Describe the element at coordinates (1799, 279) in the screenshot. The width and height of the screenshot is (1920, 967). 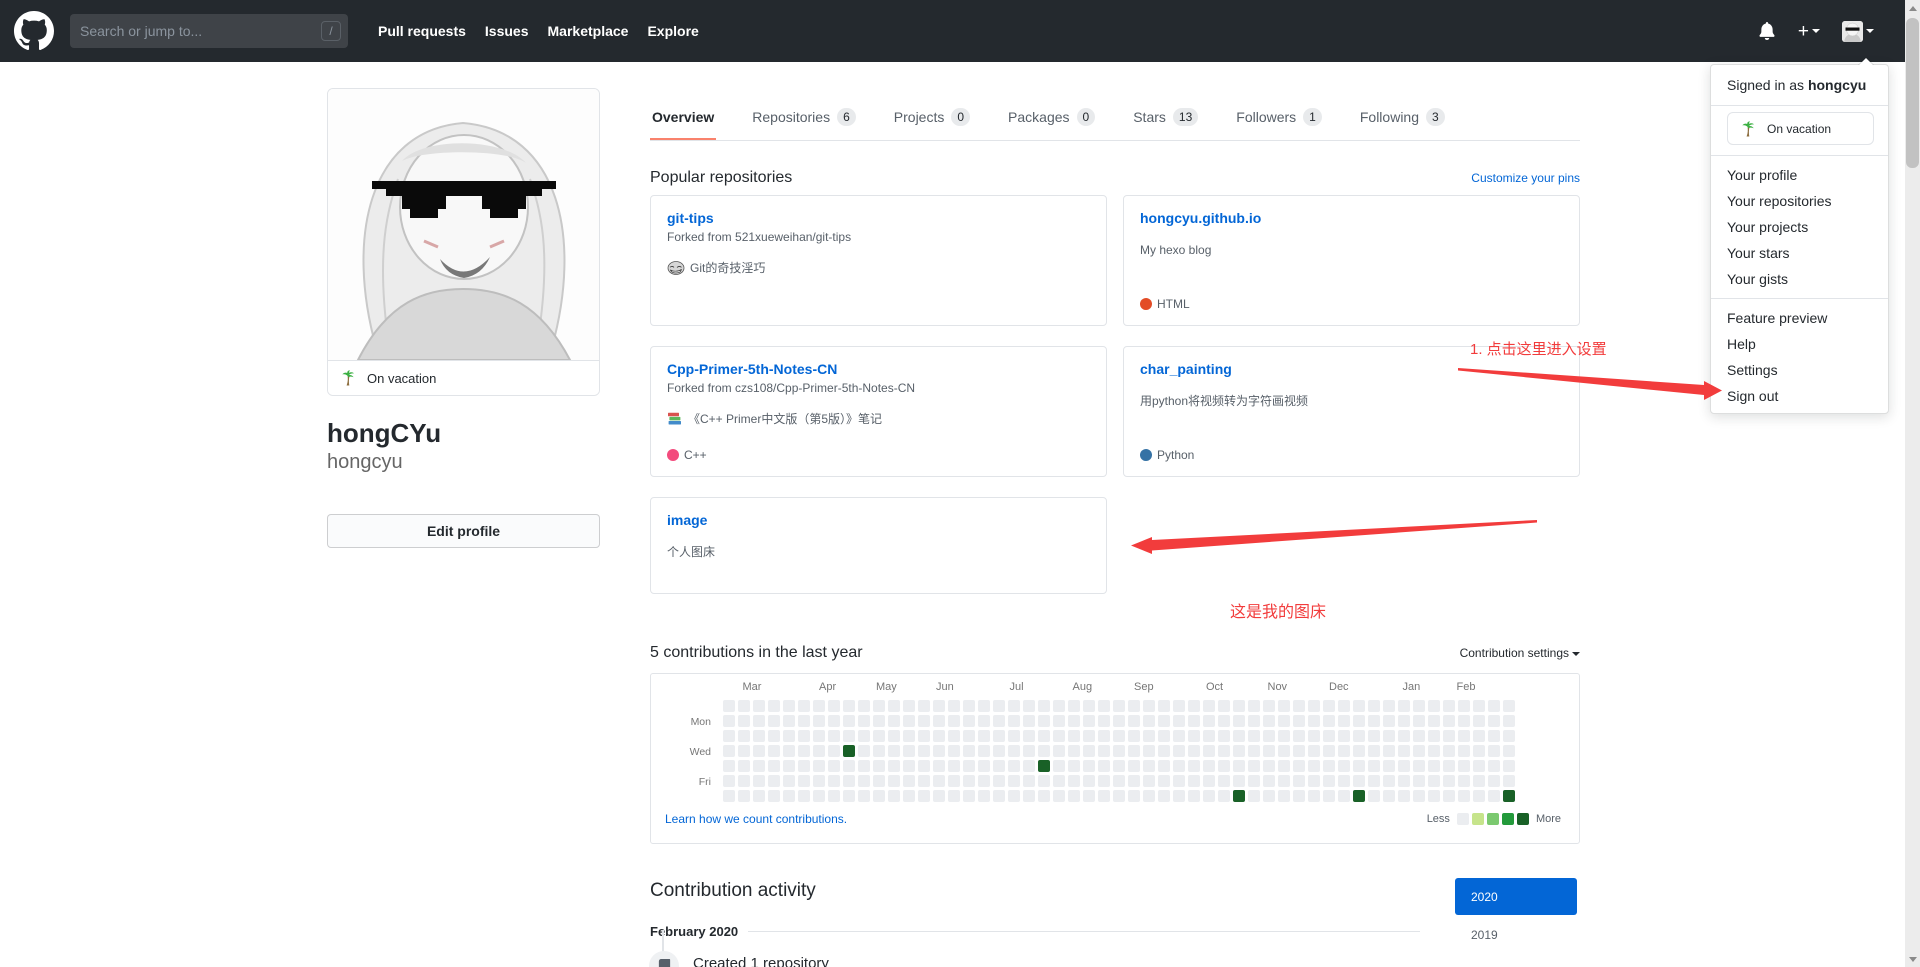
I see `menu-item-your-gists: Your gists` at that location.